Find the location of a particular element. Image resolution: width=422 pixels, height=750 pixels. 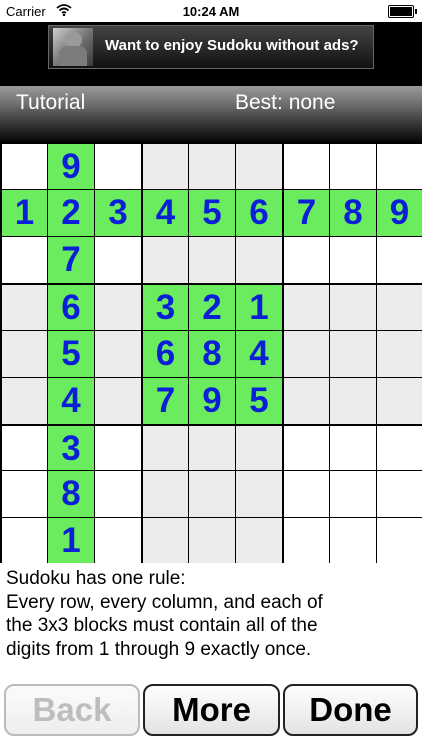

best-score-label: Best: none is located at coordinates (285, 102).